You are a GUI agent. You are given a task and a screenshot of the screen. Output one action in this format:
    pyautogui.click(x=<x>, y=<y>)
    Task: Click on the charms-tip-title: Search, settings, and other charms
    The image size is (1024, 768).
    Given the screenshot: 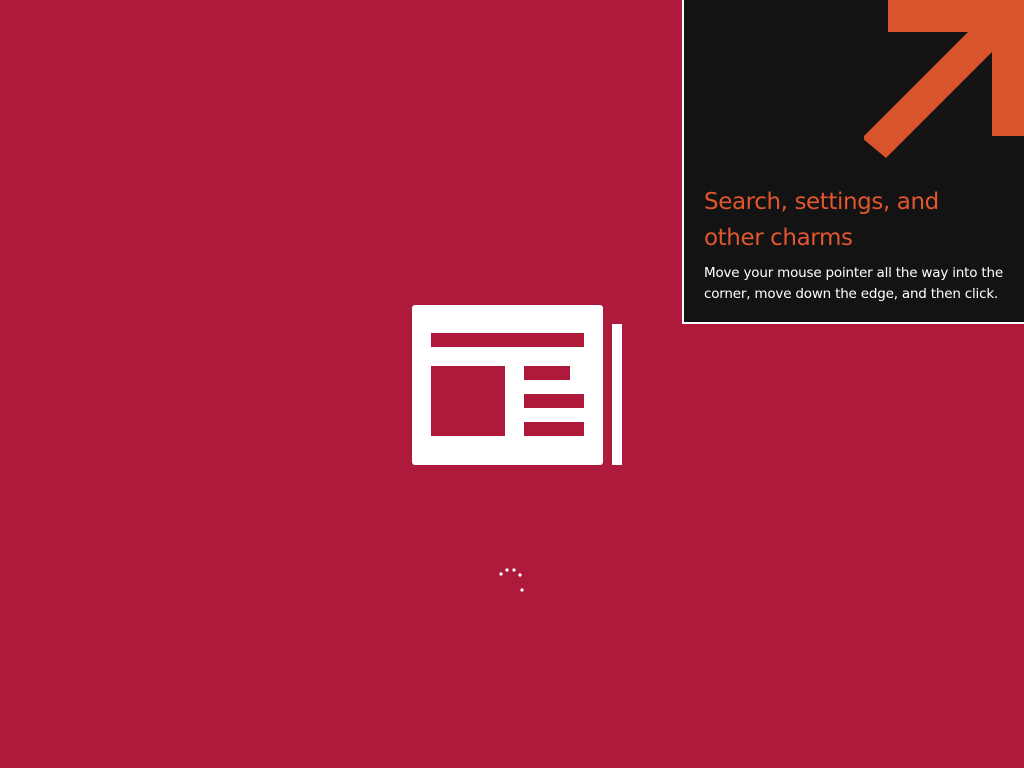 What is the action you would take?
    pyautogui.click(x=821, y=220)
    